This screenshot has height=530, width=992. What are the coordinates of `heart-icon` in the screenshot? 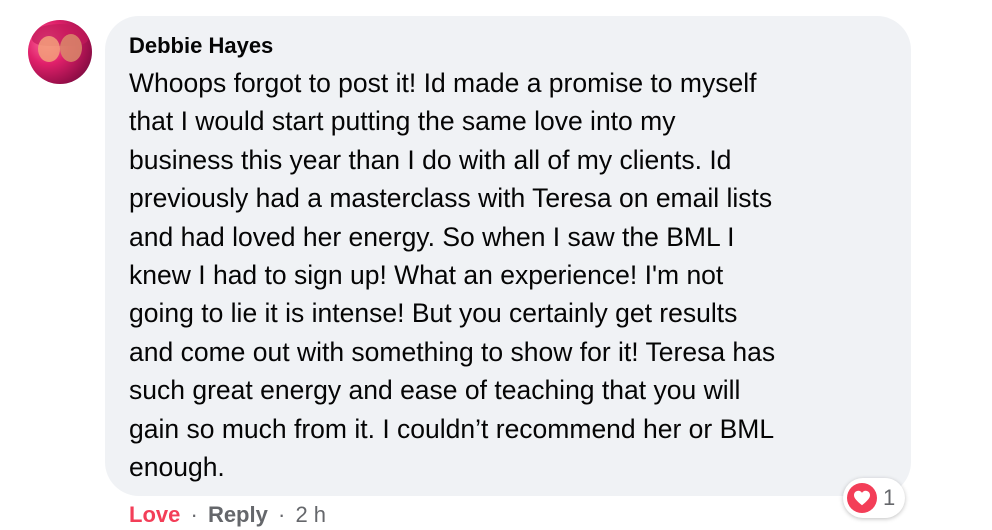 It's located at (862, 498).